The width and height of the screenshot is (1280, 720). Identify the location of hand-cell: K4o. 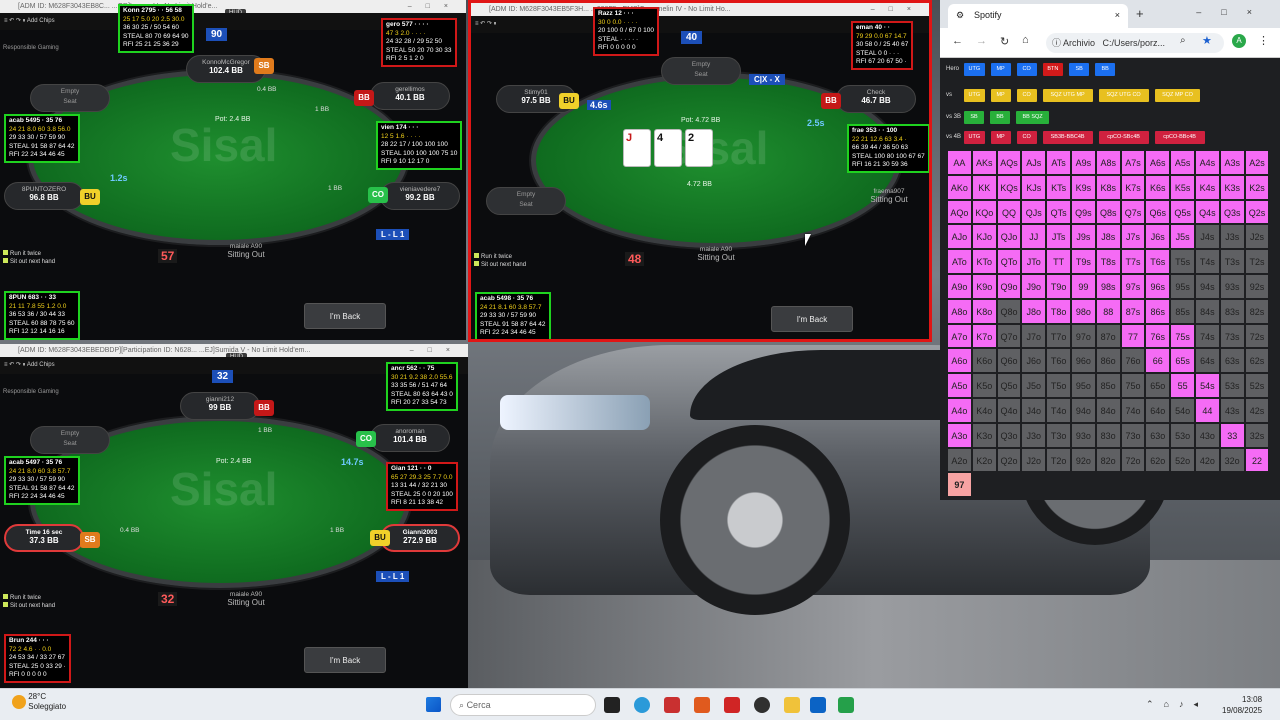
(984, 410).